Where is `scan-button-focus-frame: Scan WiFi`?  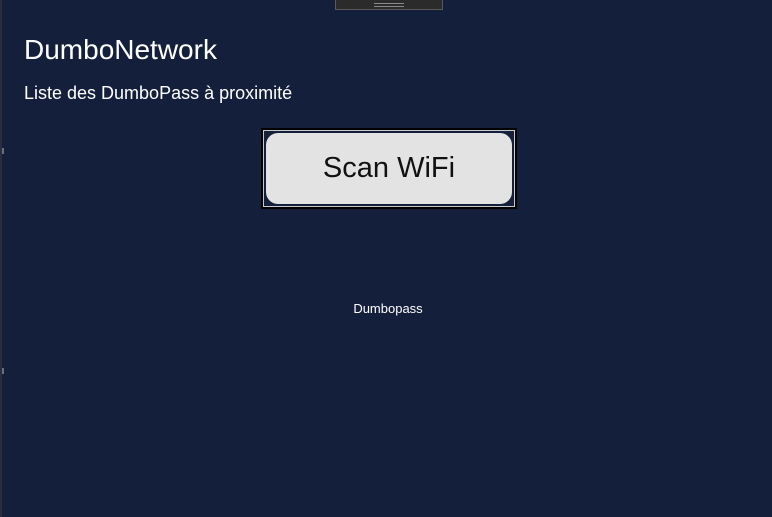 scan-button-focus-frame: Scan WiFi is located at coordinates (389, 168).